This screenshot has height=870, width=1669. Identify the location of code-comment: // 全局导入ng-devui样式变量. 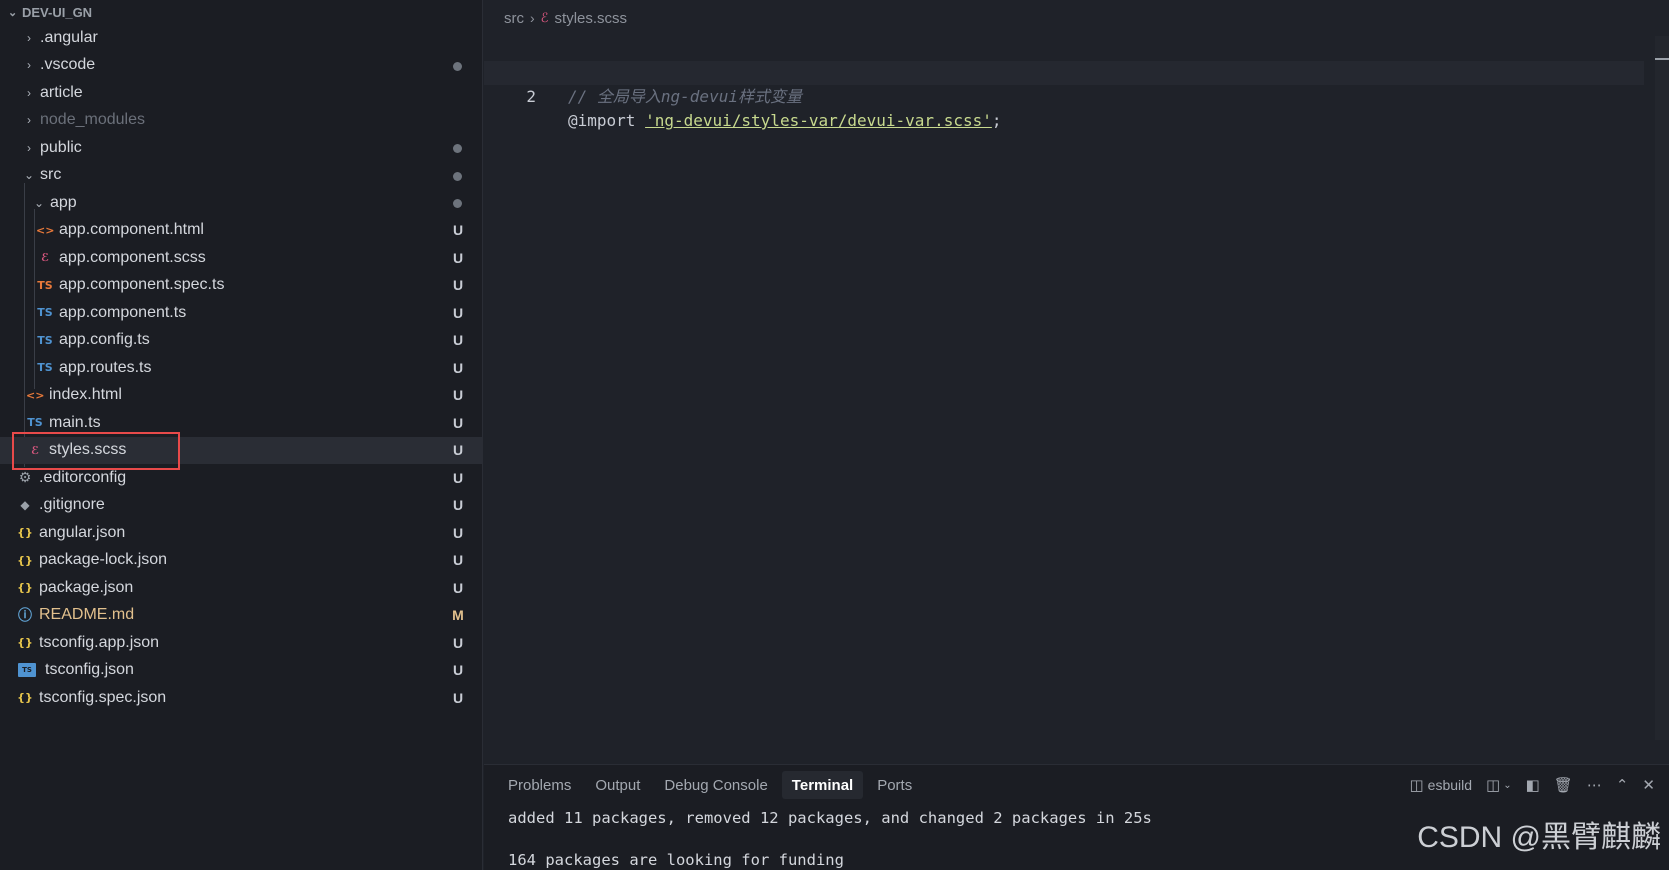
(685, 96).